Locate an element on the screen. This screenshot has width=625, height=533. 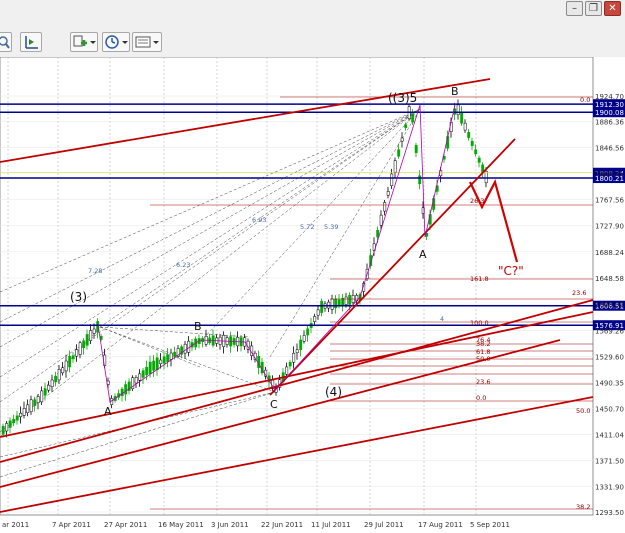
price-label: 1529.60 is located at coordinates (609, 357).